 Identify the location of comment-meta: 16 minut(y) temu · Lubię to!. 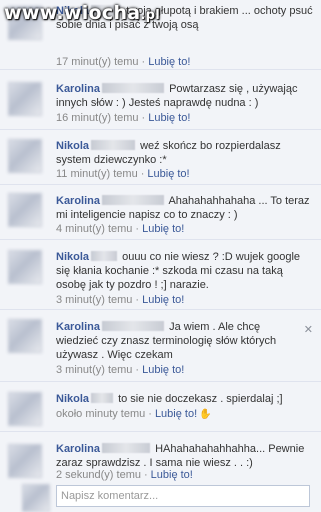
(123, 118).